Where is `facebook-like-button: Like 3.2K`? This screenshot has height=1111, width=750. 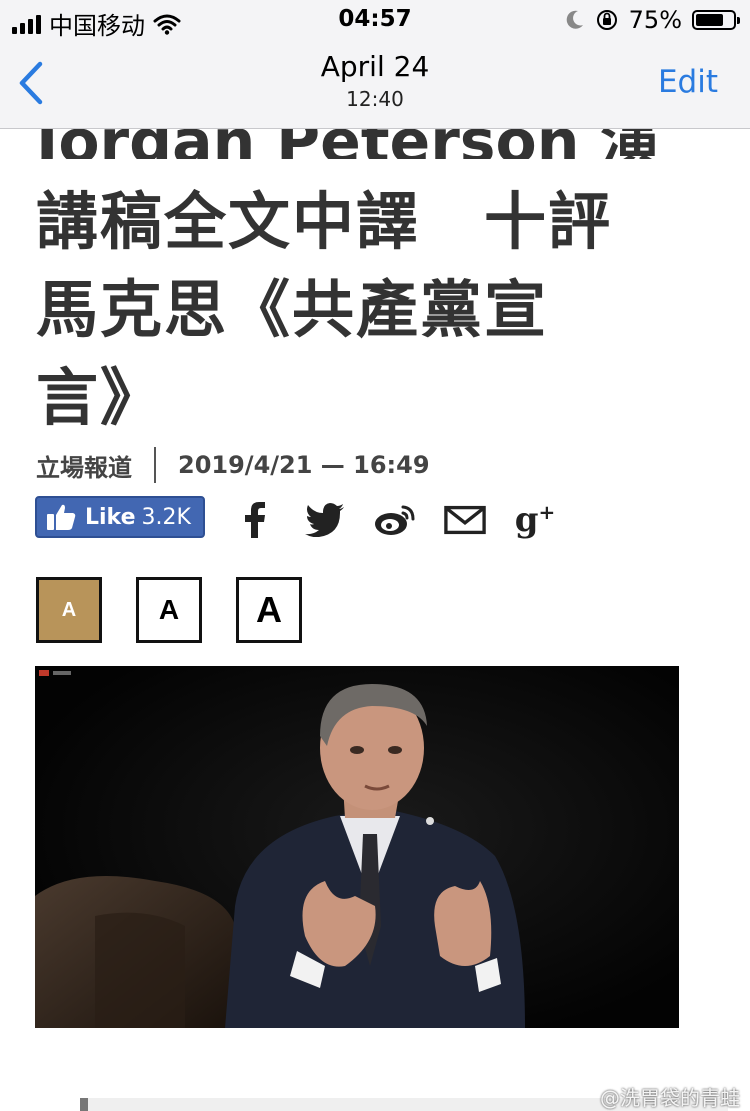
facebook-like-button: Like 3.2K is located at coordinates (120, 517).